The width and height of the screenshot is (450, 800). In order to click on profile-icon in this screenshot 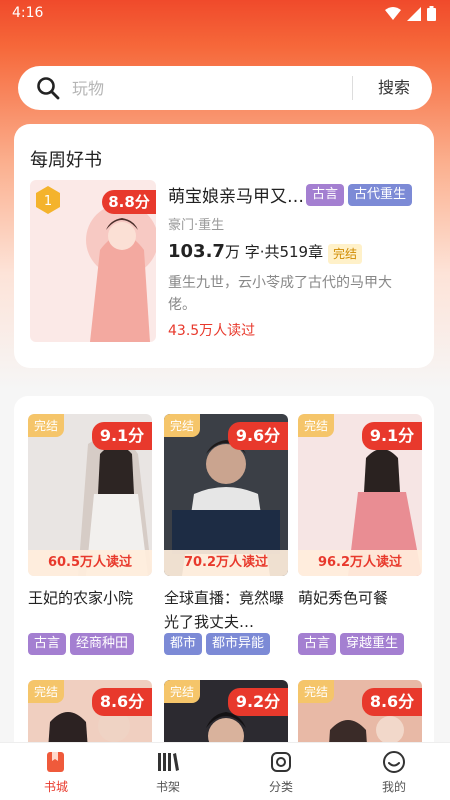, I will do `click(394, 762)`.